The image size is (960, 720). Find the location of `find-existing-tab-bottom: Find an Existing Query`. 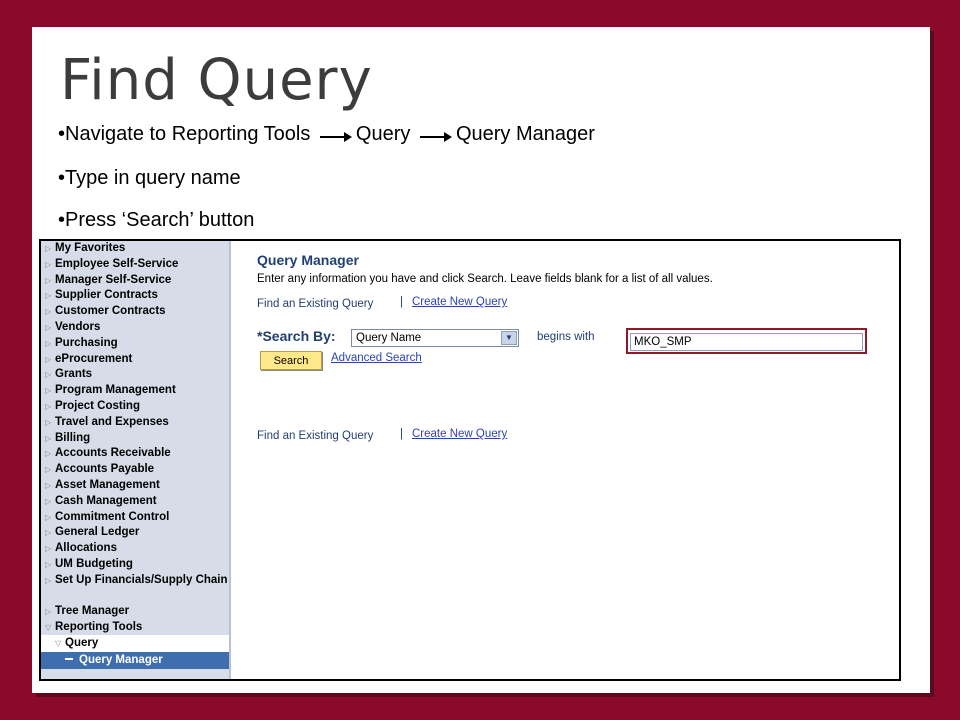

find-existing-tab-bottom: Find an Existing Query is located at coordinates (327, 436).